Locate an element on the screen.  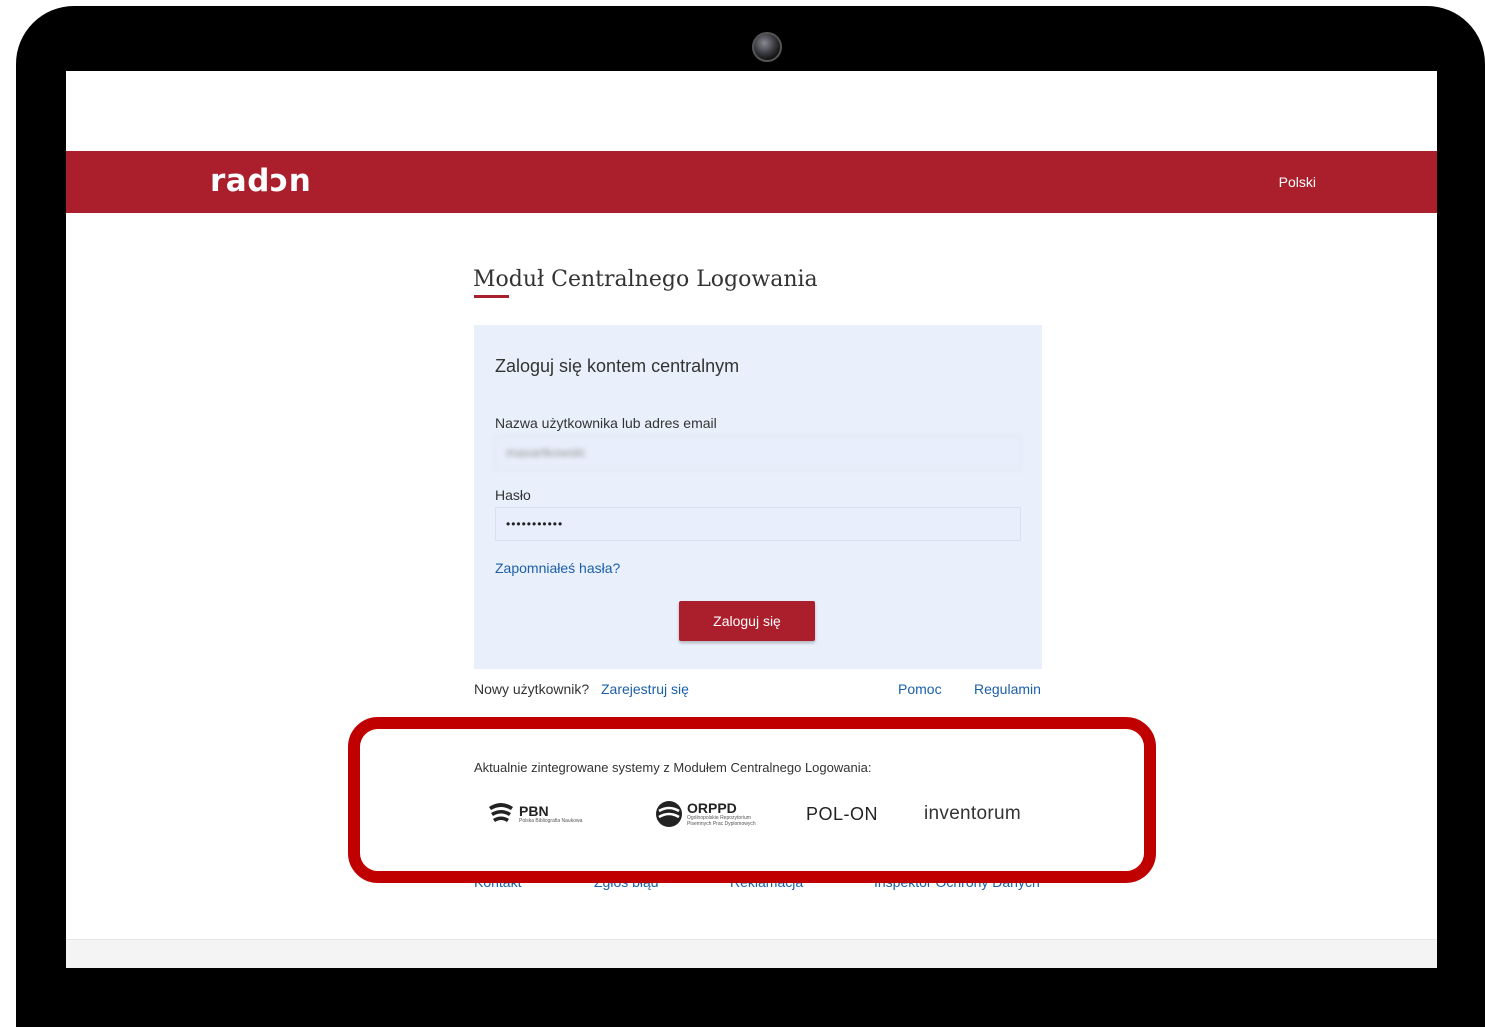
username-input: maxartkowski is located at coordinates (758, 453).